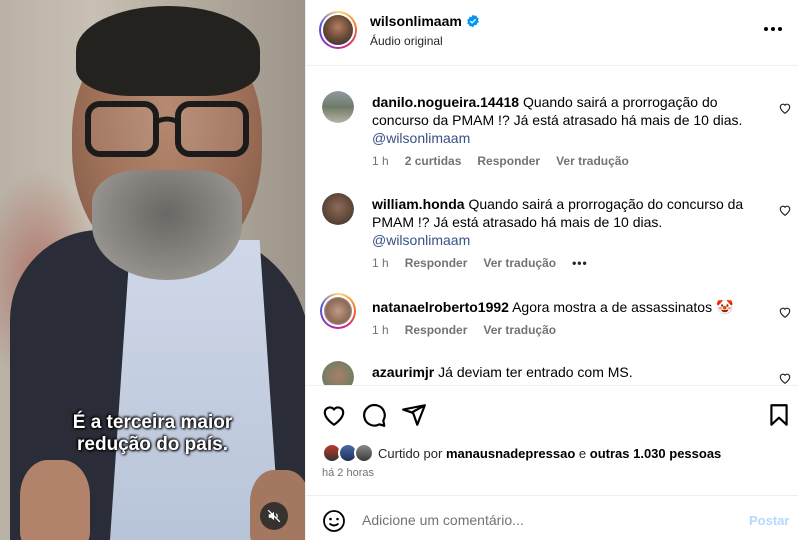 This screenshot has width=798, height=540. I want to click on comment-more-button: •••, so click(580, 263).